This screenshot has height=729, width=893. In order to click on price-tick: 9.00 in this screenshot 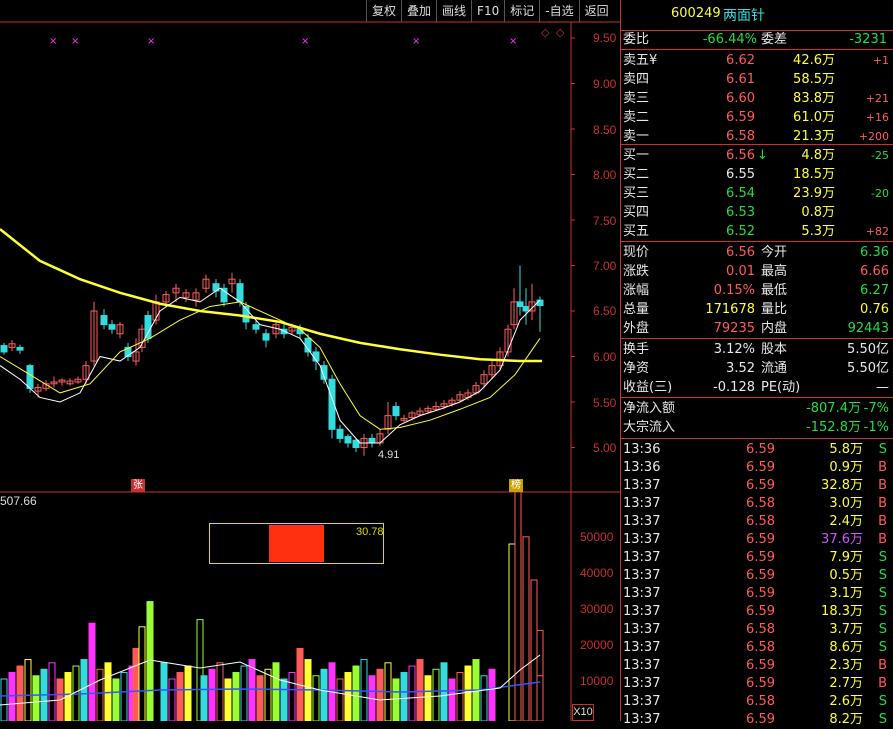, I will do `click(605, 84)`.